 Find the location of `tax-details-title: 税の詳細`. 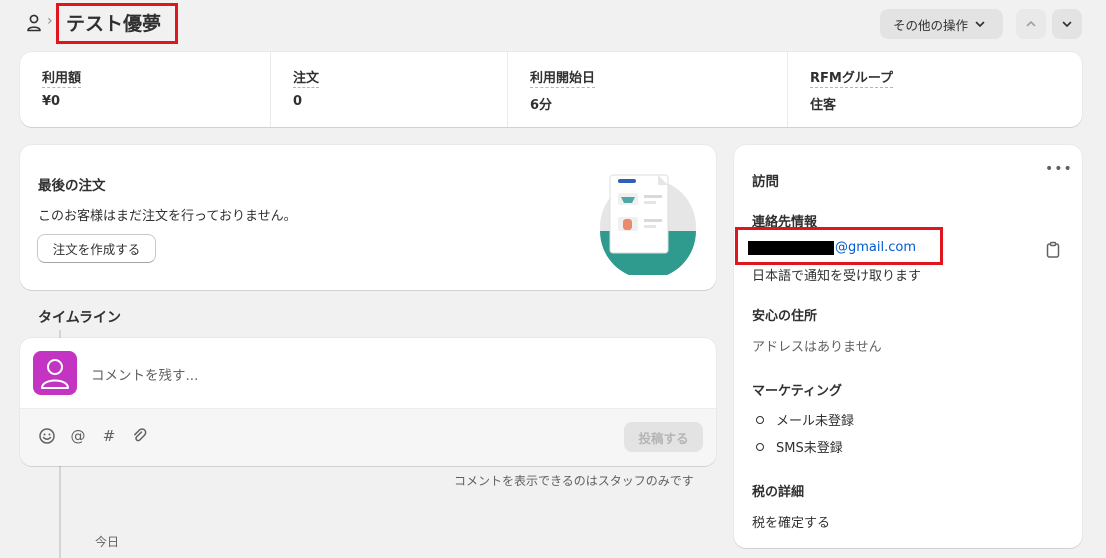

tax-details-title: 税の詳細 is located at coordinates (778, 492).